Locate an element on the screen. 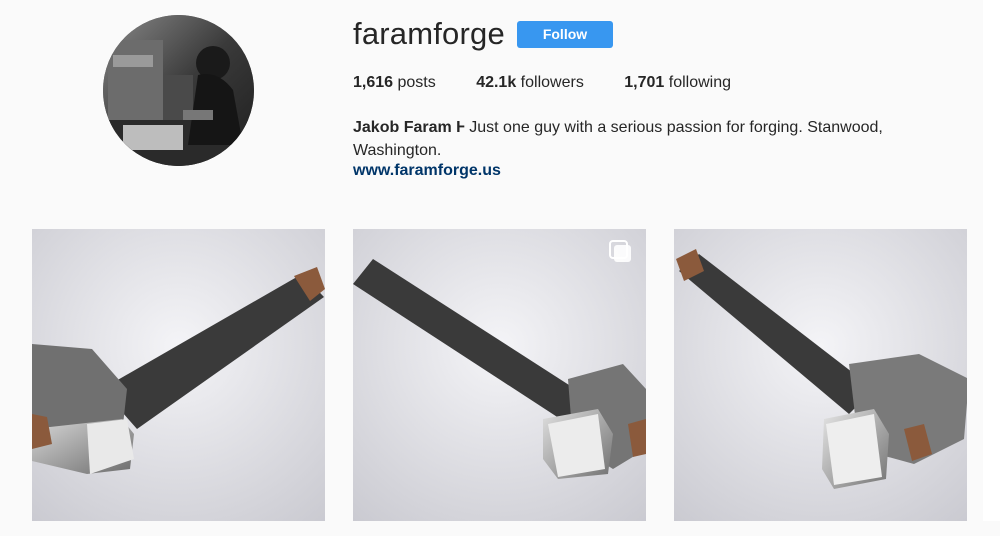 This screenshot has height=536, width=1000. following-stat: 1,701 following is located at coordinates (677, 83).